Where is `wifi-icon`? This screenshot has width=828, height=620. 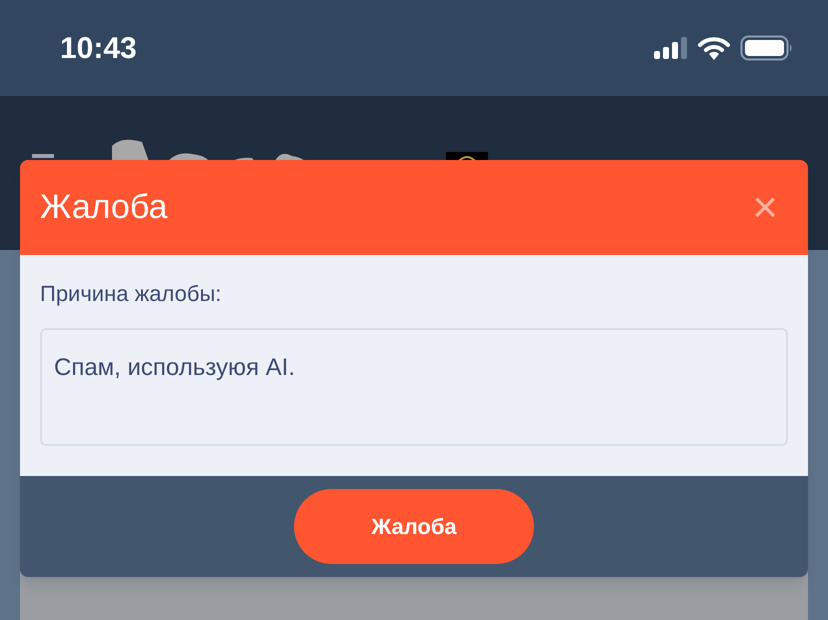 wifi-icon is located at coordinates (714, 48).